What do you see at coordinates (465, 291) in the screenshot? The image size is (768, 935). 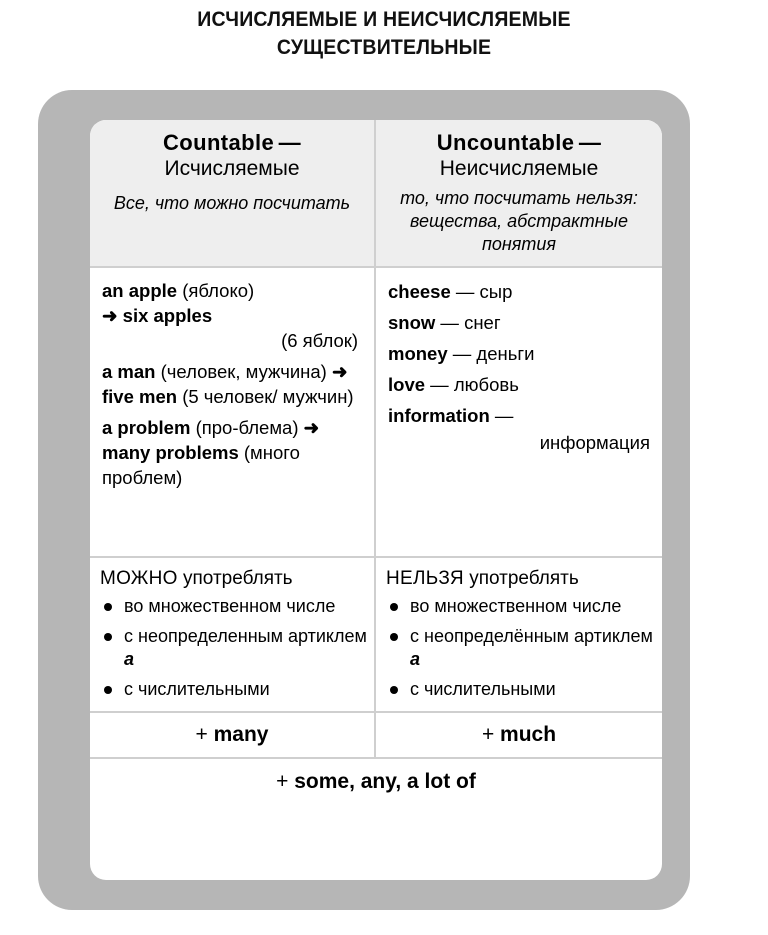 I see `example-cheese-dash: —` at bounding box center [465, 291].